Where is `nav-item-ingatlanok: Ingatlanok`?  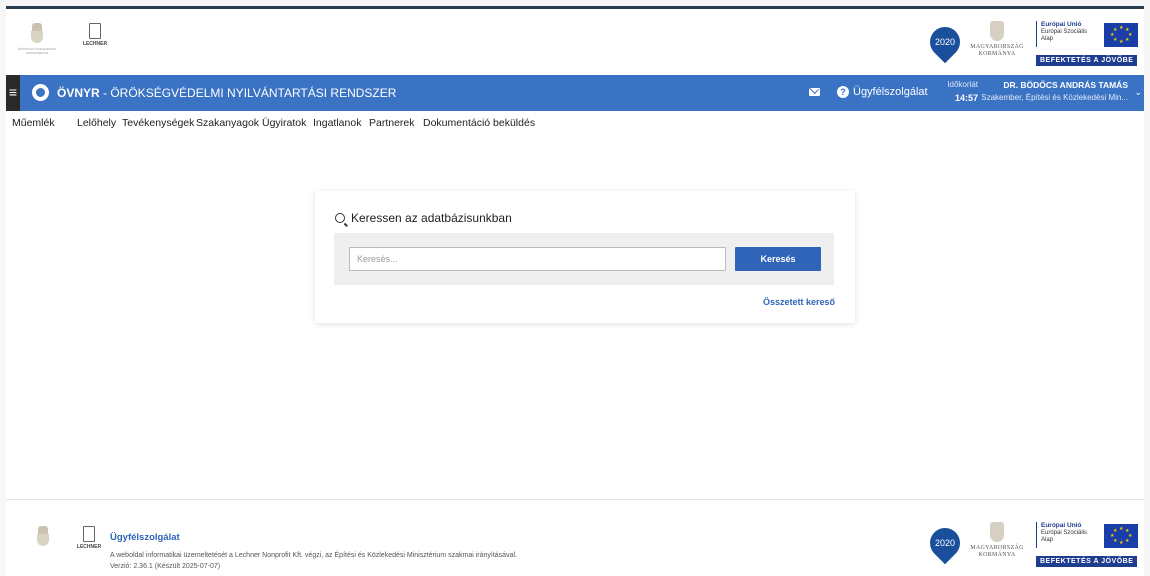 nav-item-ingatlanok: Ingatlanok is located at coordinates (337, 123).